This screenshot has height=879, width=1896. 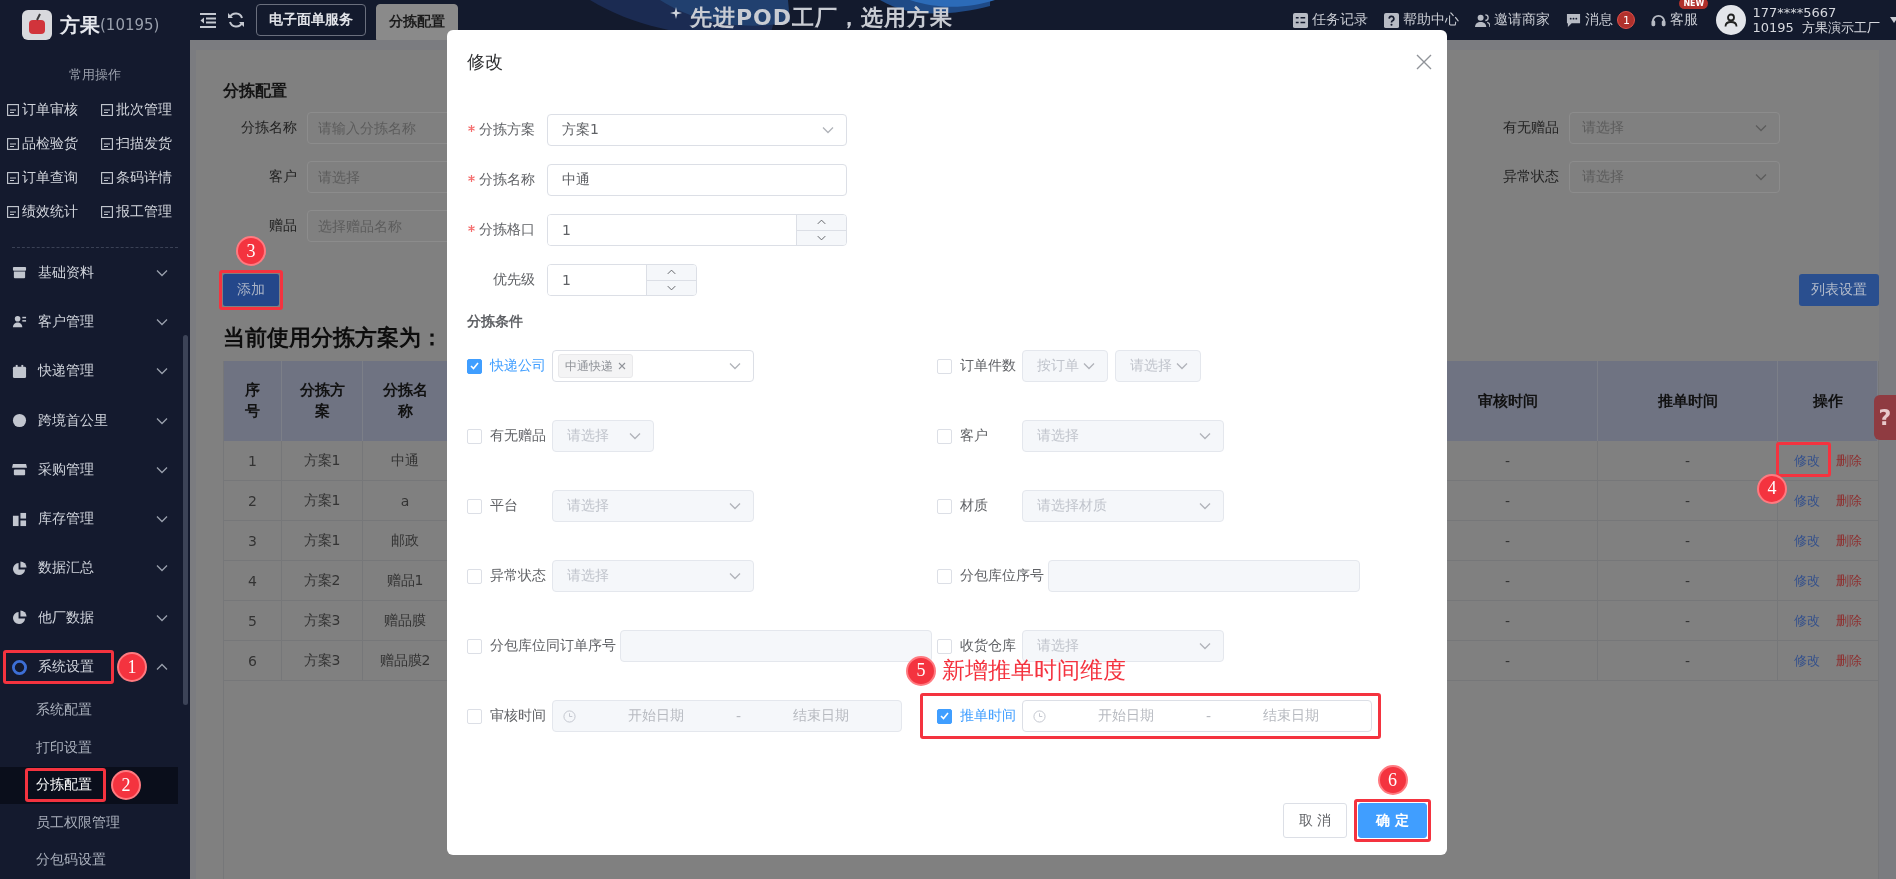 What do you see at coordinates (66, 519) in the screenshot?
I see `menu-label: 库存管理` at bounding box center [66, 519].